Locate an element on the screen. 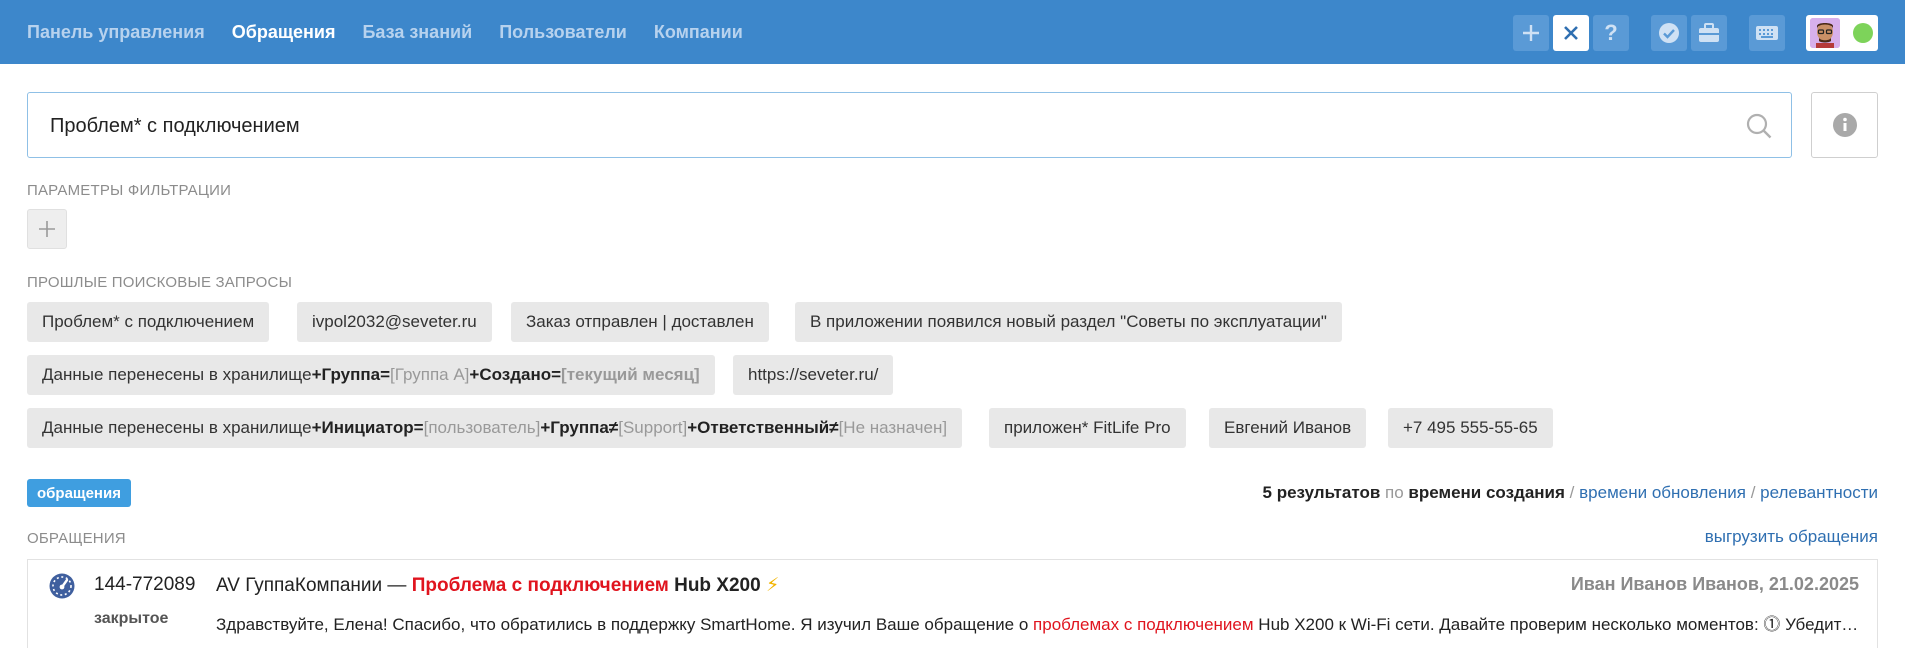 This screenshot has width=1905, height=648. avatar is located at coordinates (1825, 33).